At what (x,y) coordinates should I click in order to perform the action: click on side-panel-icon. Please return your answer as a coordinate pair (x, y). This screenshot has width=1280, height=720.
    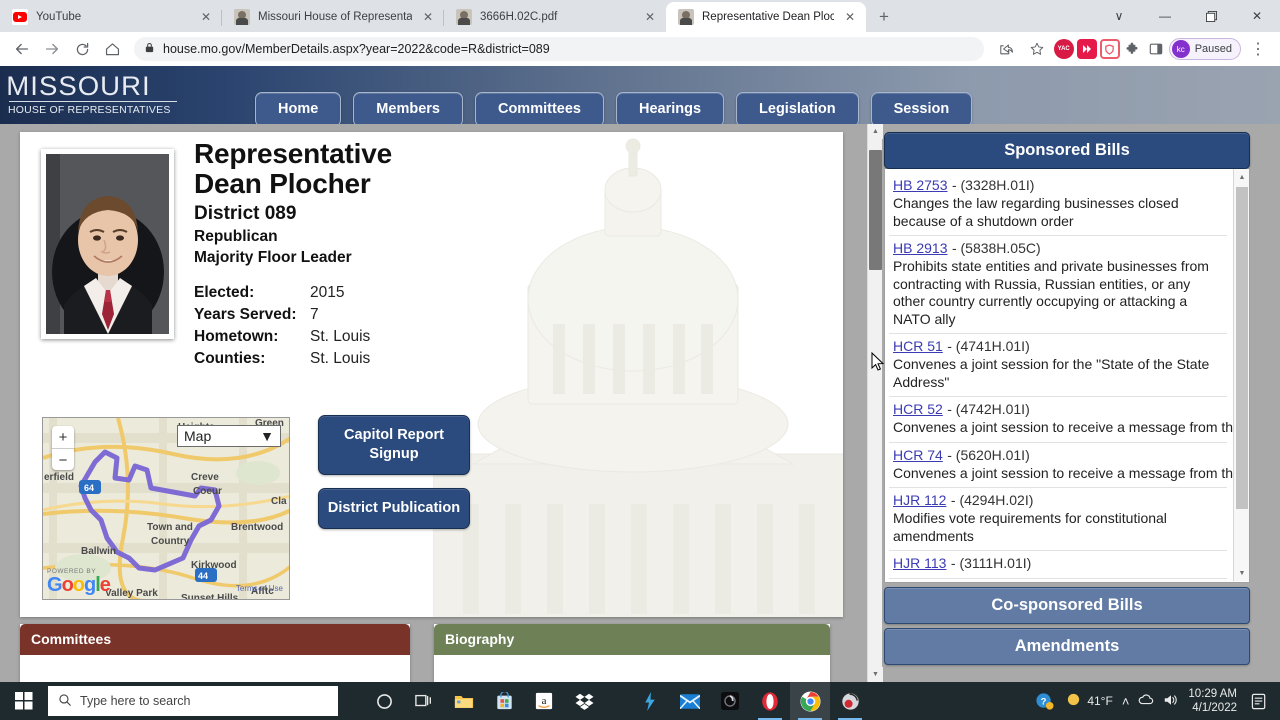
    Looking at the image, I should click on (1156, 49).